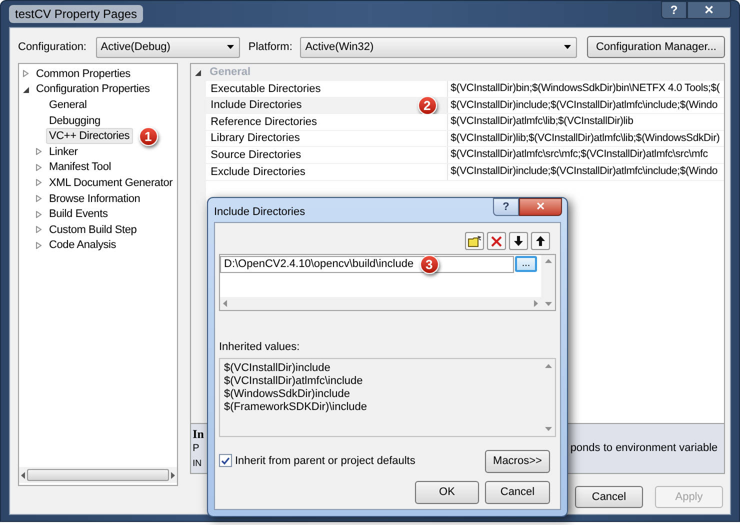 This screenshot has height=525, width=740. Describe the element at coordinates (427, 105) in the screenshot. I see `callout-badge: 2` at that location.